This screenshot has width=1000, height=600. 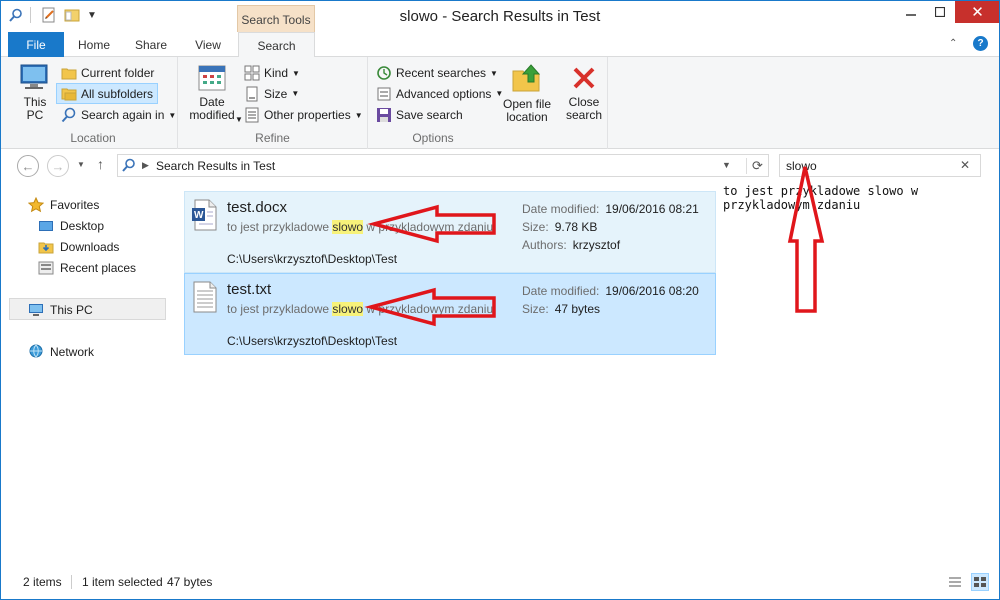 What do you see at coordinates (584, 92) in the screenshot?
I see `close-search-button: Close search` at bounding box center [584, 92].